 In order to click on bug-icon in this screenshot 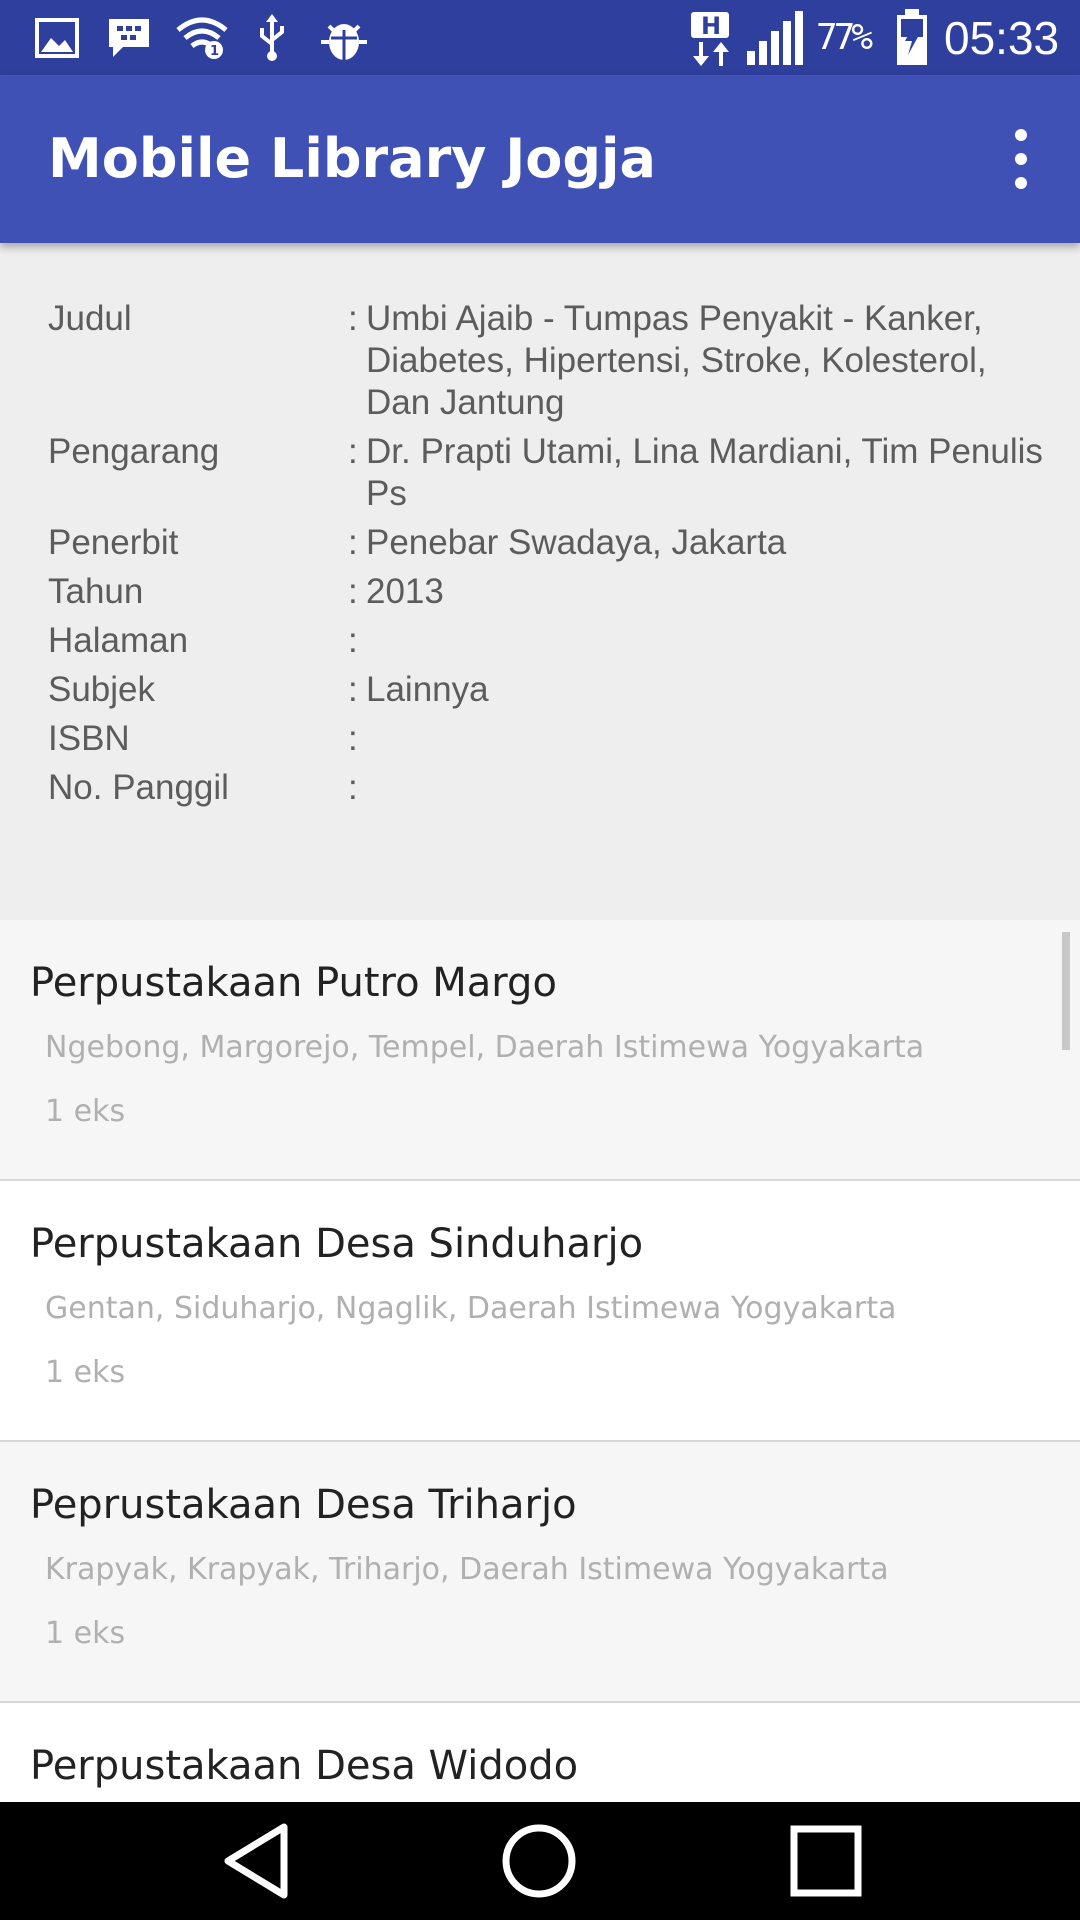, I will do `click(344, 38)`.